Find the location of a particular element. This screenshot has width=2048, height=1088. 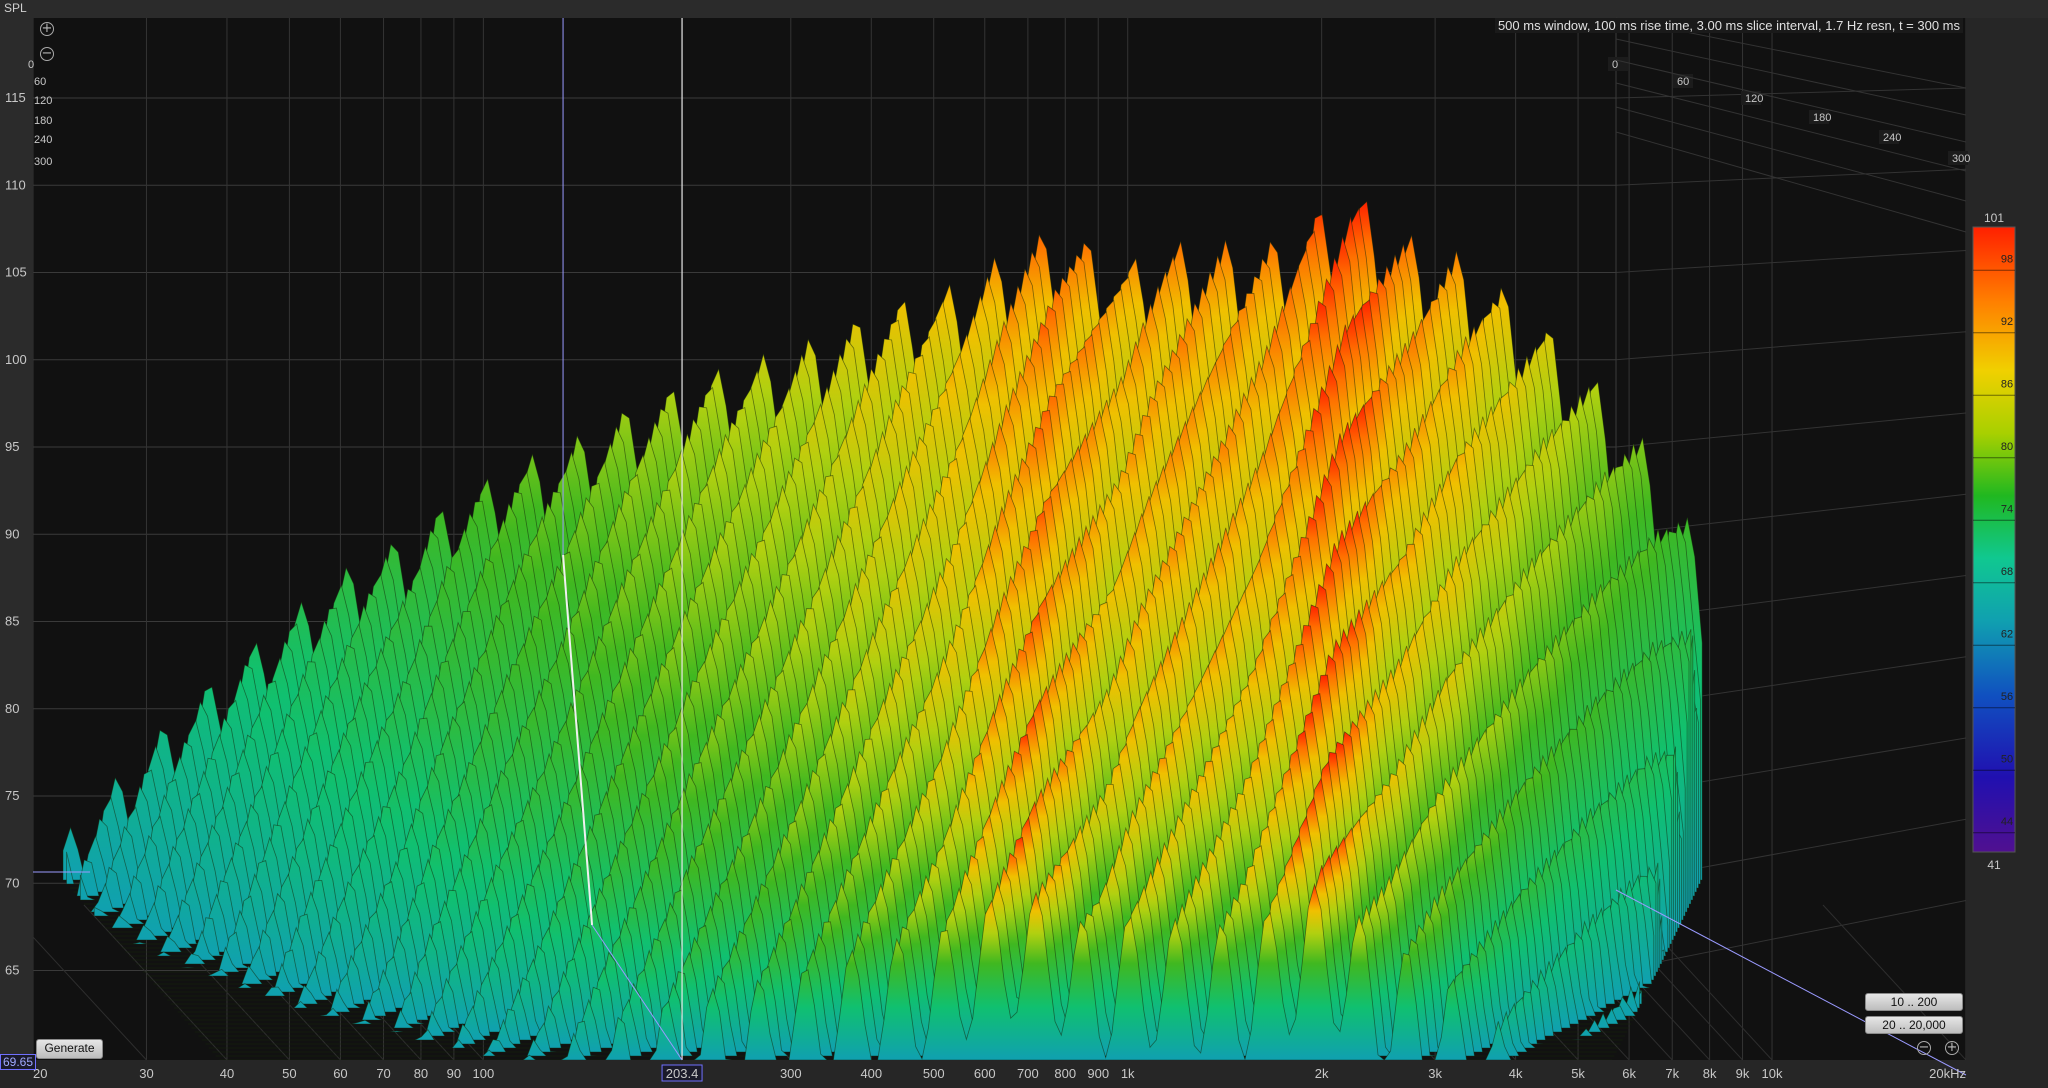

x-tick-label: 8k is located at coordinates (1710, 1073).